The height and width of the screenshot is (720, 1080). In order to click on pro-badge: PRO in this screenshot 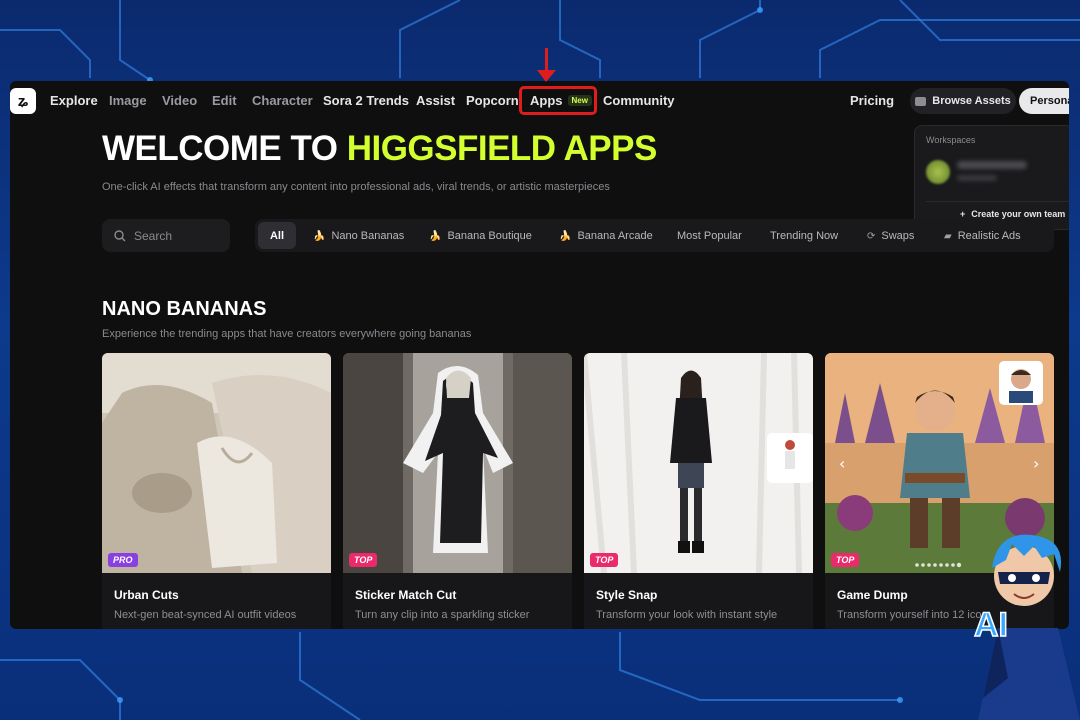, I will do `click(123, 560)`.